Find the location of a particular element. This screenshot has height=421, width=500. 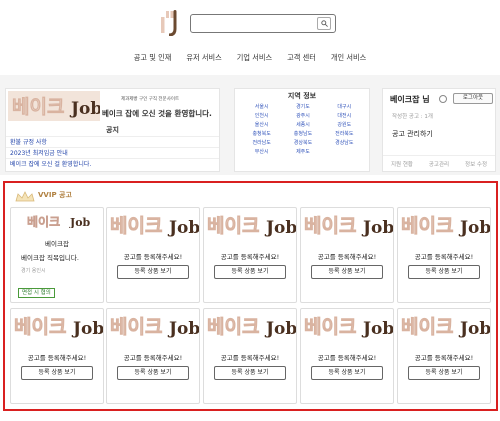

region-link: 전라북도 is located at coordinates (344, 134).